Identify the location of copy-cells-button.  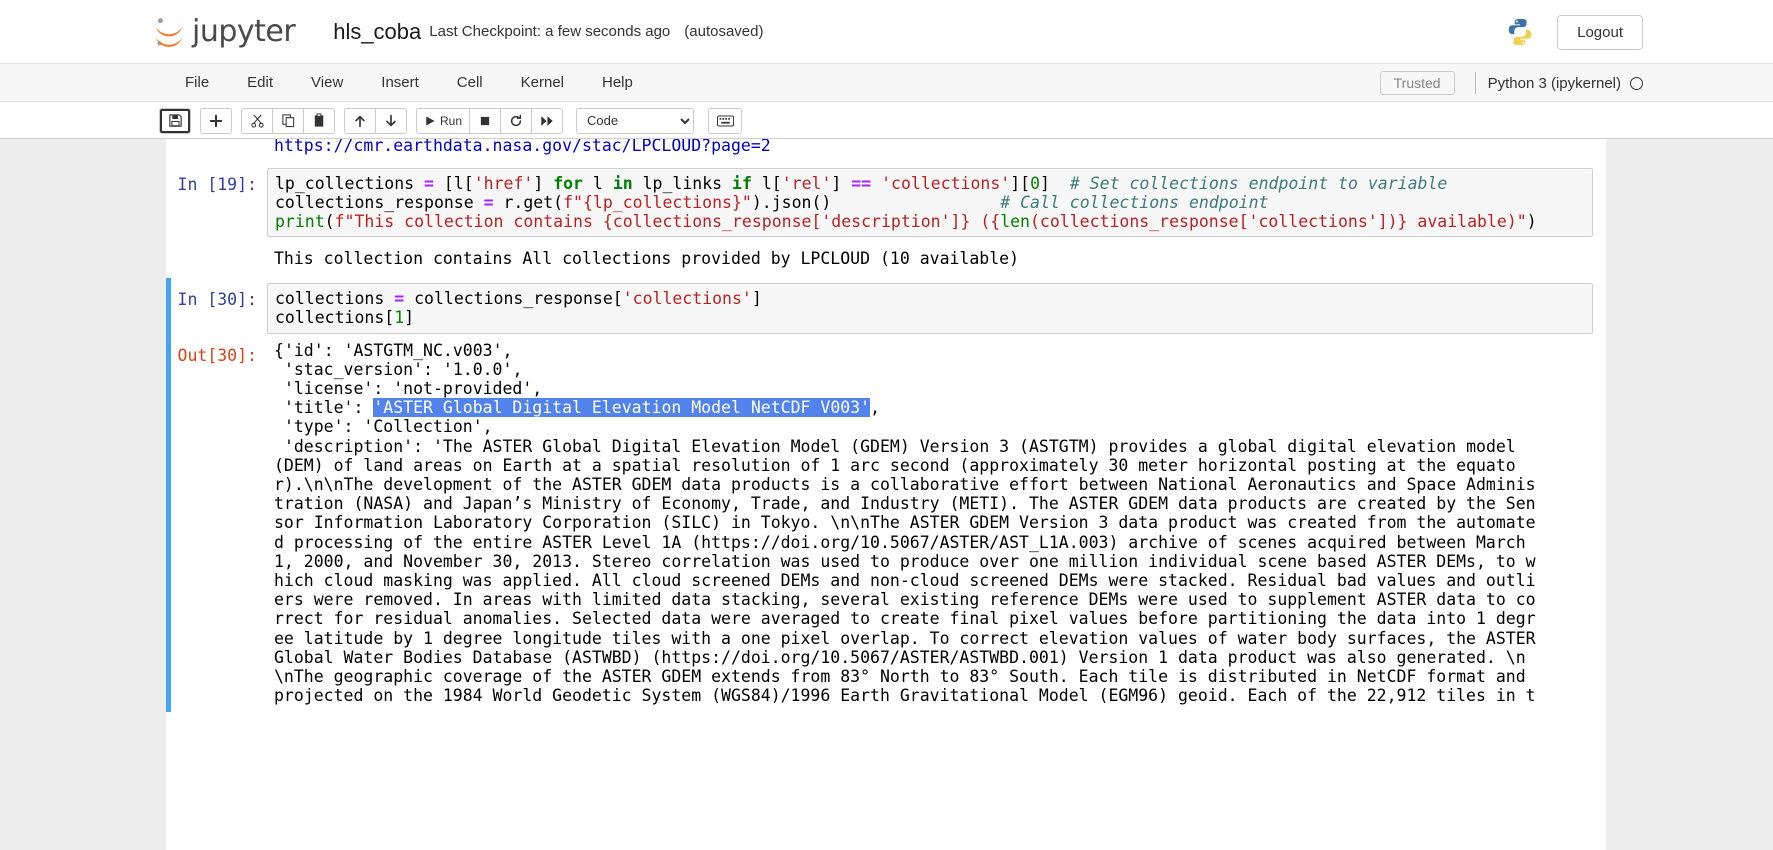
(288, 120).